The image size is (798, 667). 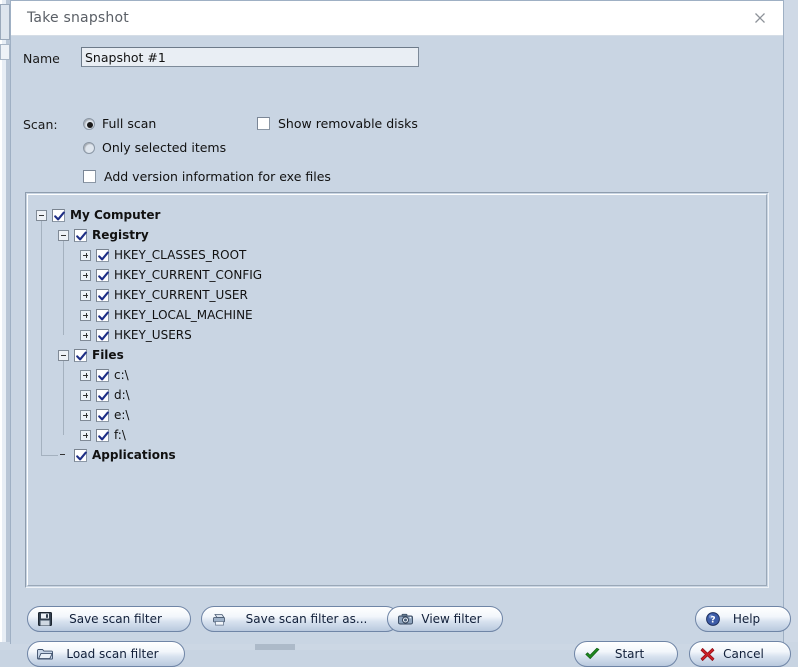 I want to click on name-row: Name, so click(x=397, y=58).